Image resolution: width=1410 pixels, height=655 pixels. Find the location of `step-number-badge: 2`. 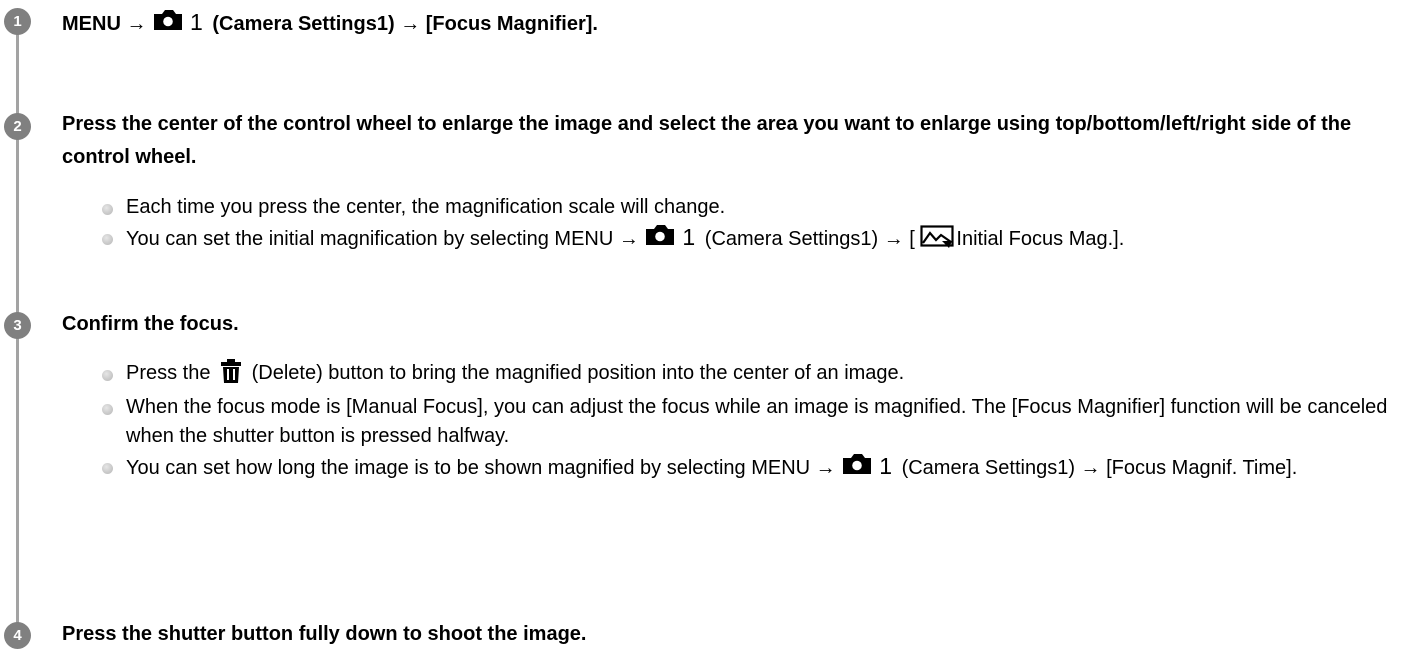

step-number-badge: 2 is located at coordinates (17, 126).